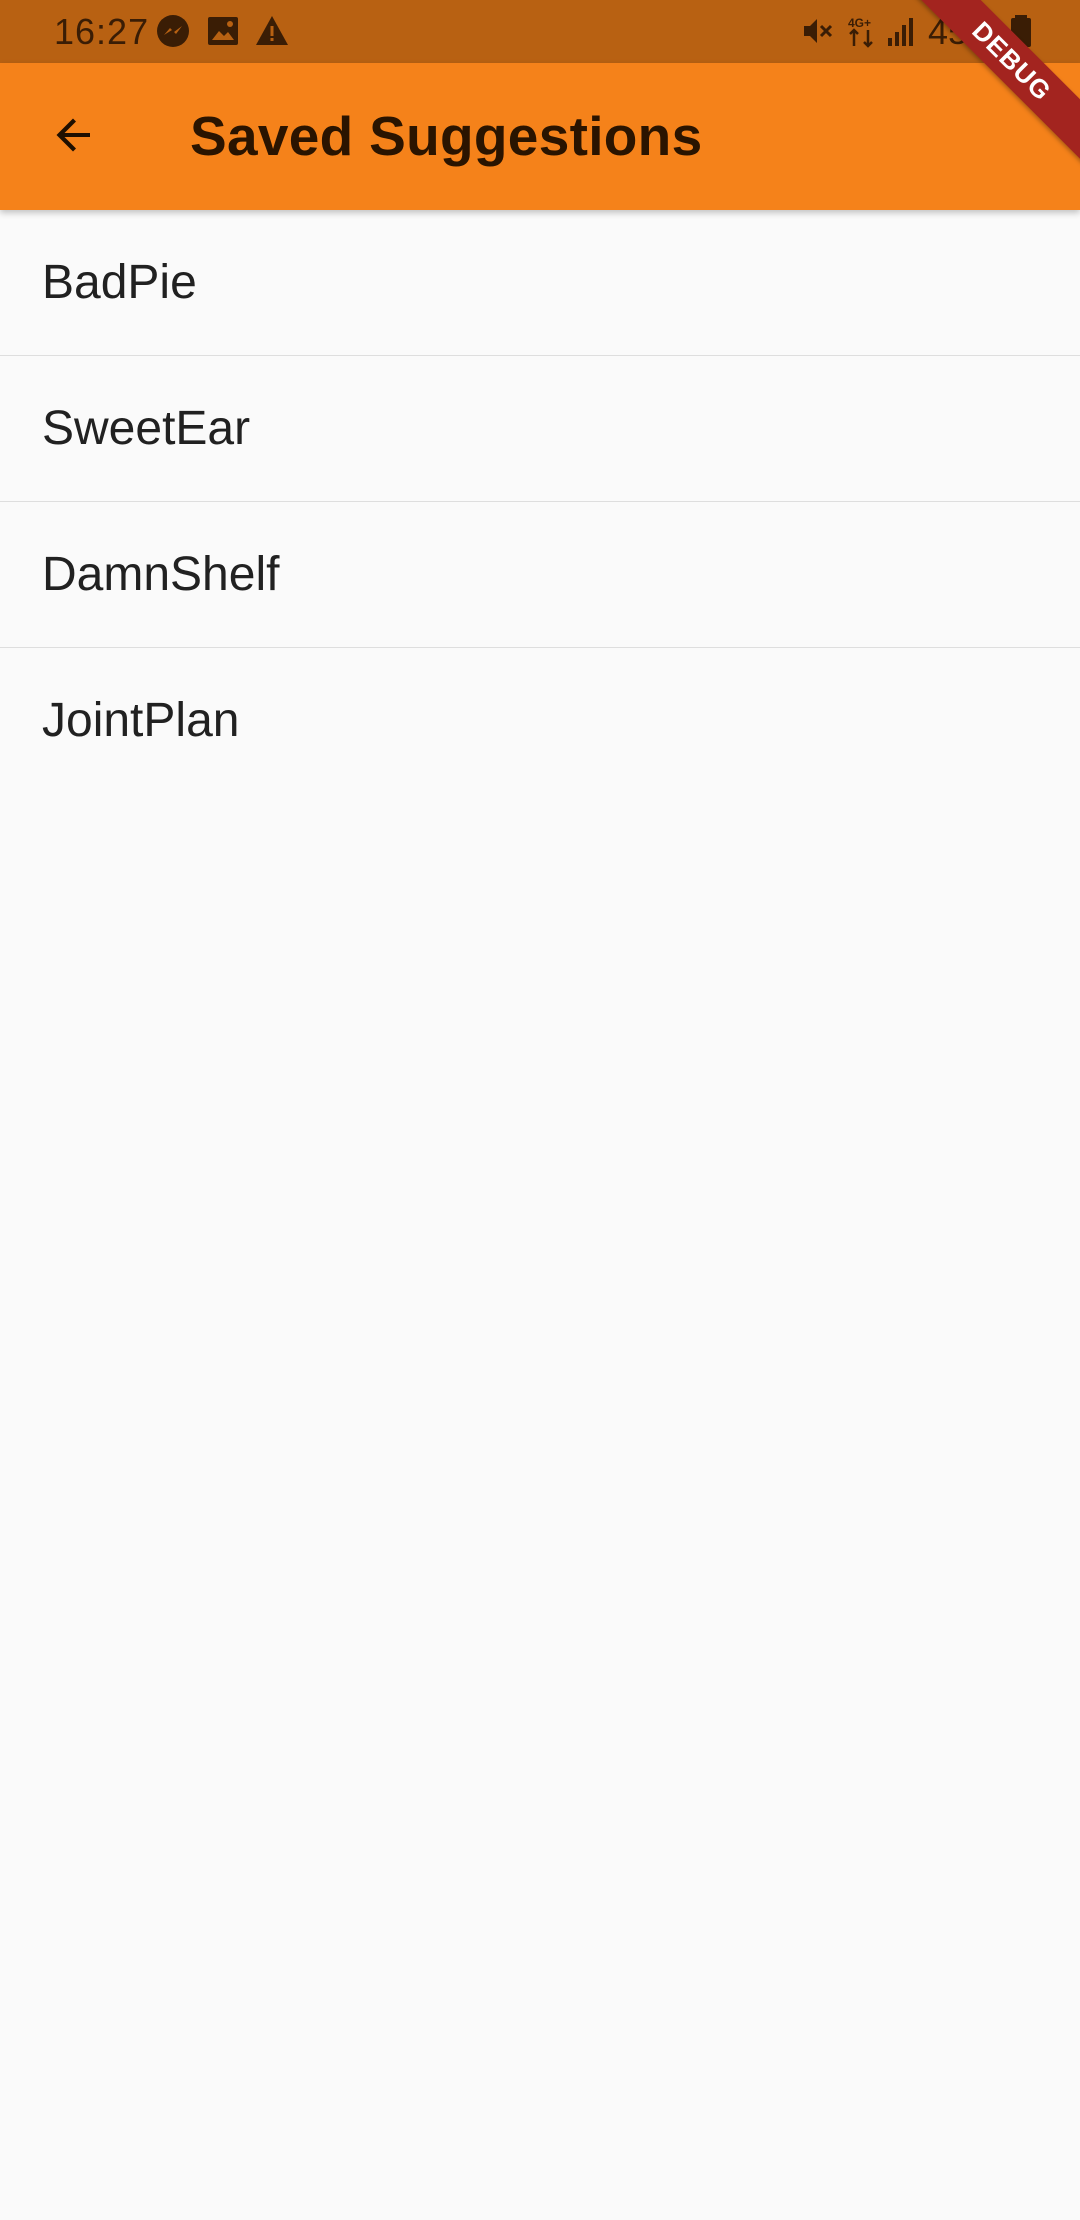 Image resolution: width=1080 pixels, height=2220 pixels. Describe the element at coordinates (859, 23) in the screenshot. I see `svg-text: 4G+` at that location.